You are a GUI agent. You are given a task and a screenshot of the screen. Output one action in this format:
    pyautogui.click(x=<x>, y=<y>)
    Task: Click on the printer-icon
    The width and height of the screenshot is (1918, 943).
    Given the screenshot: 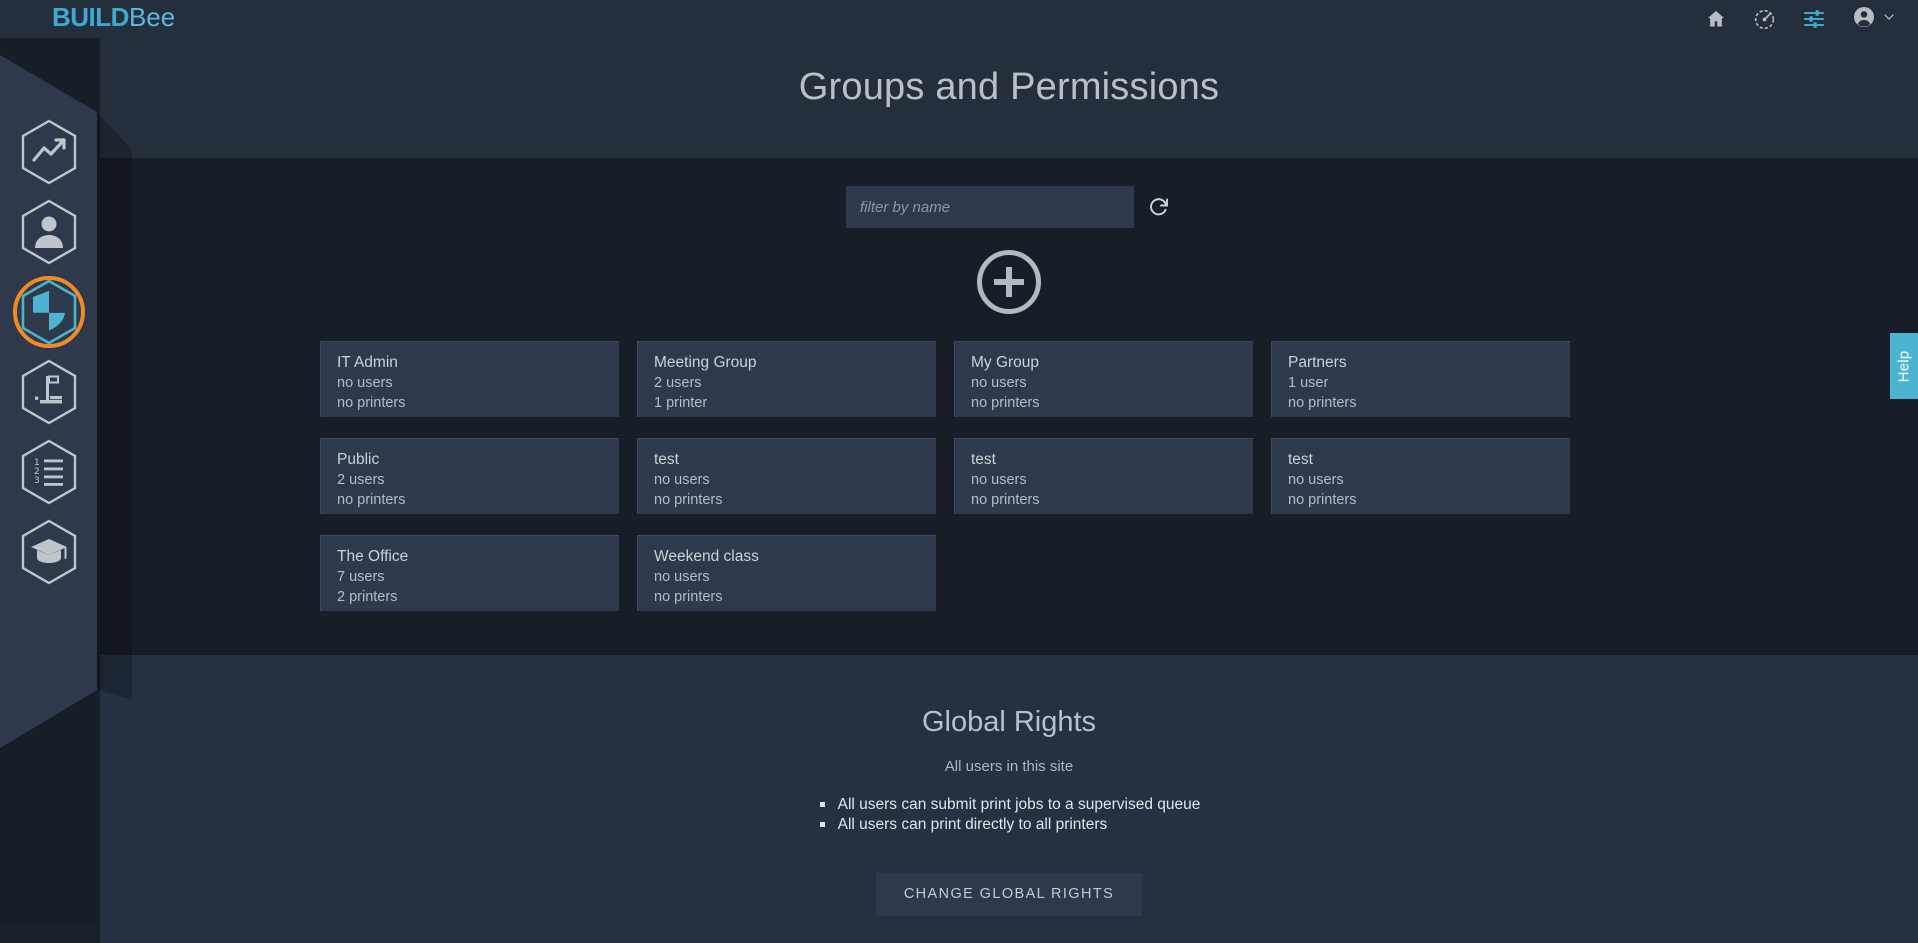 What is the action you would take?
    pyautogui.click(x=49, y=392)
    